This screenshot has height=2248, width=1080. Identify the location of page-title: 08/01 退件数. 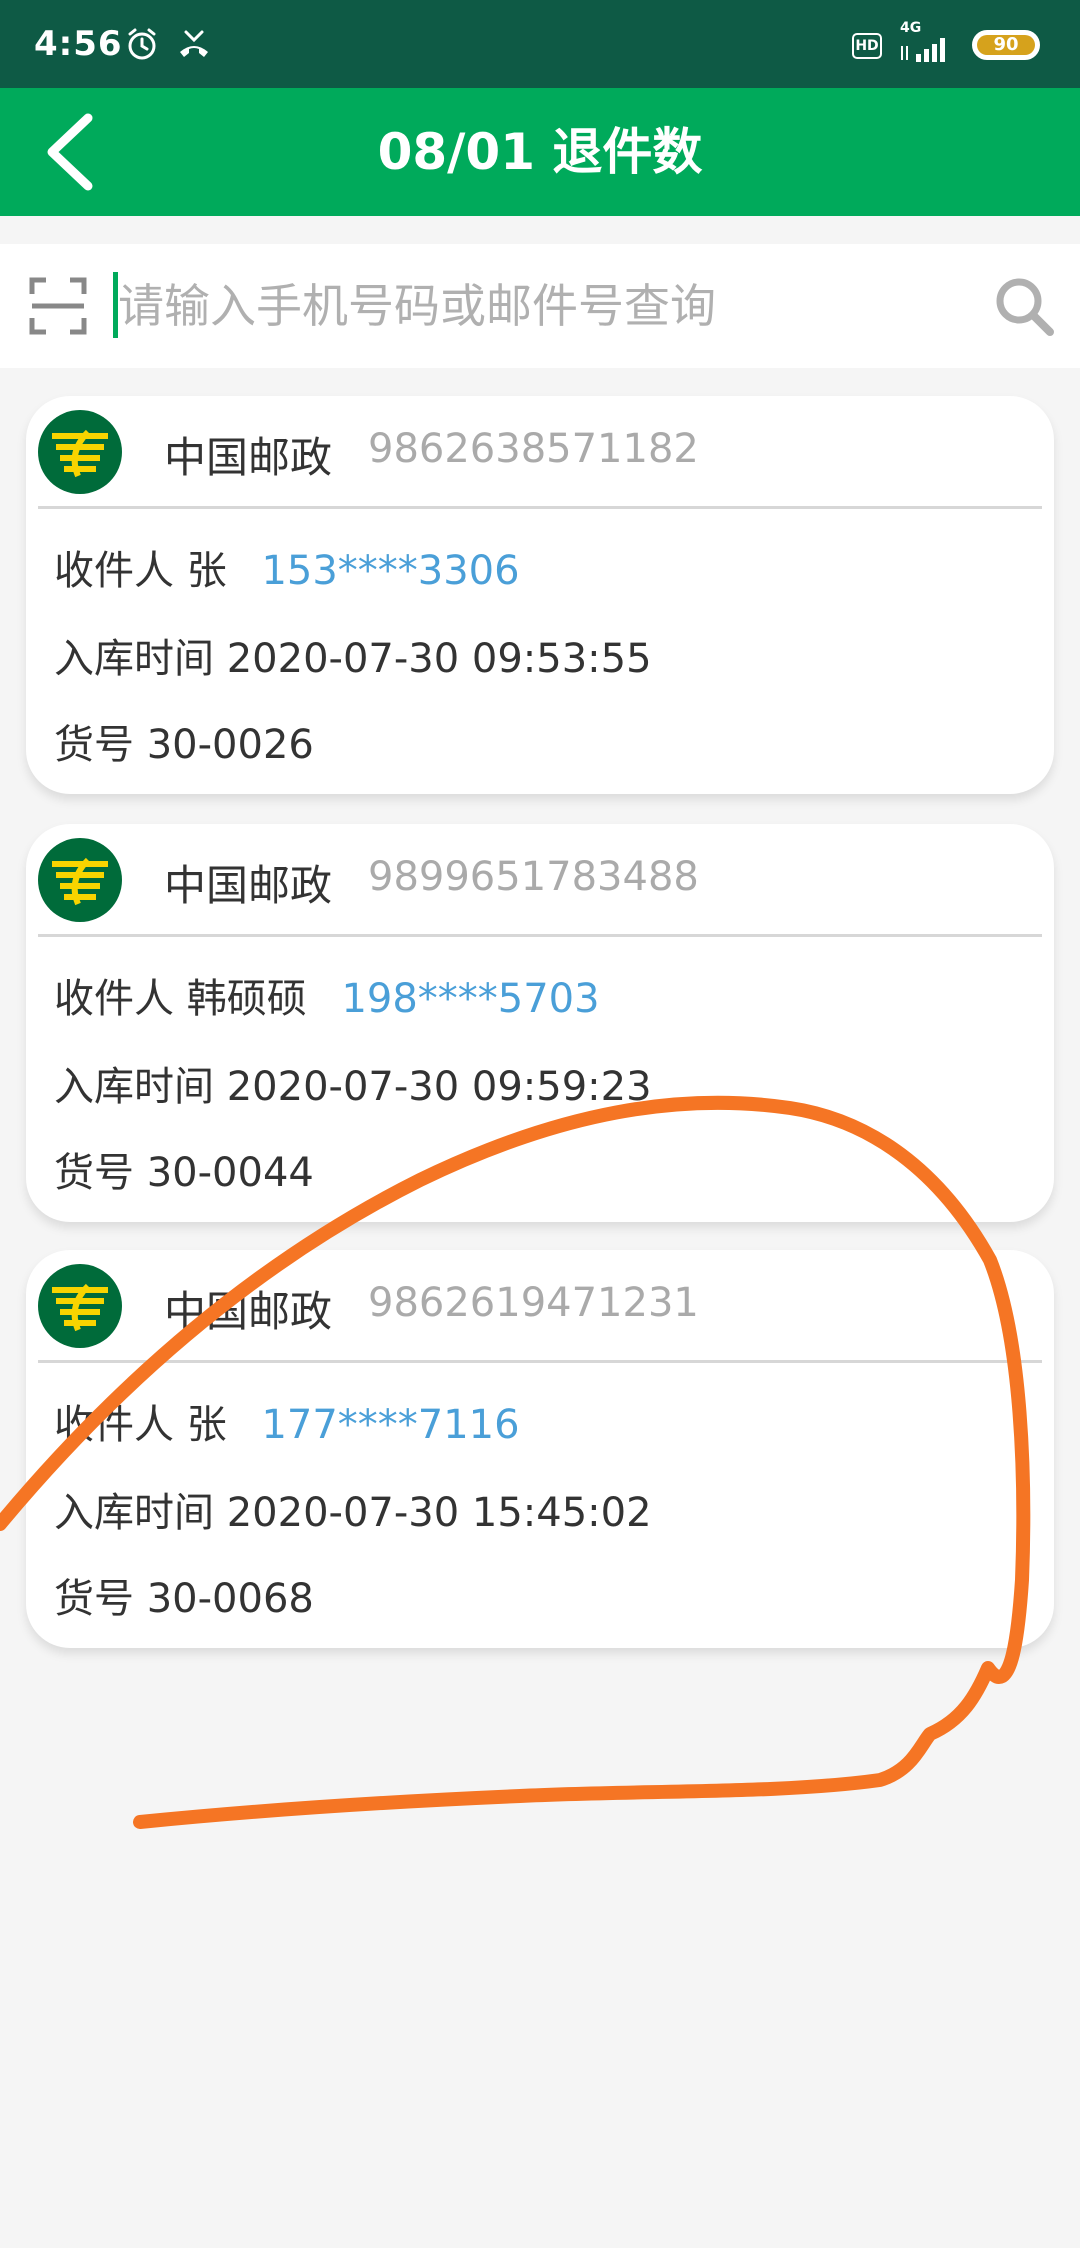
(540, 152).